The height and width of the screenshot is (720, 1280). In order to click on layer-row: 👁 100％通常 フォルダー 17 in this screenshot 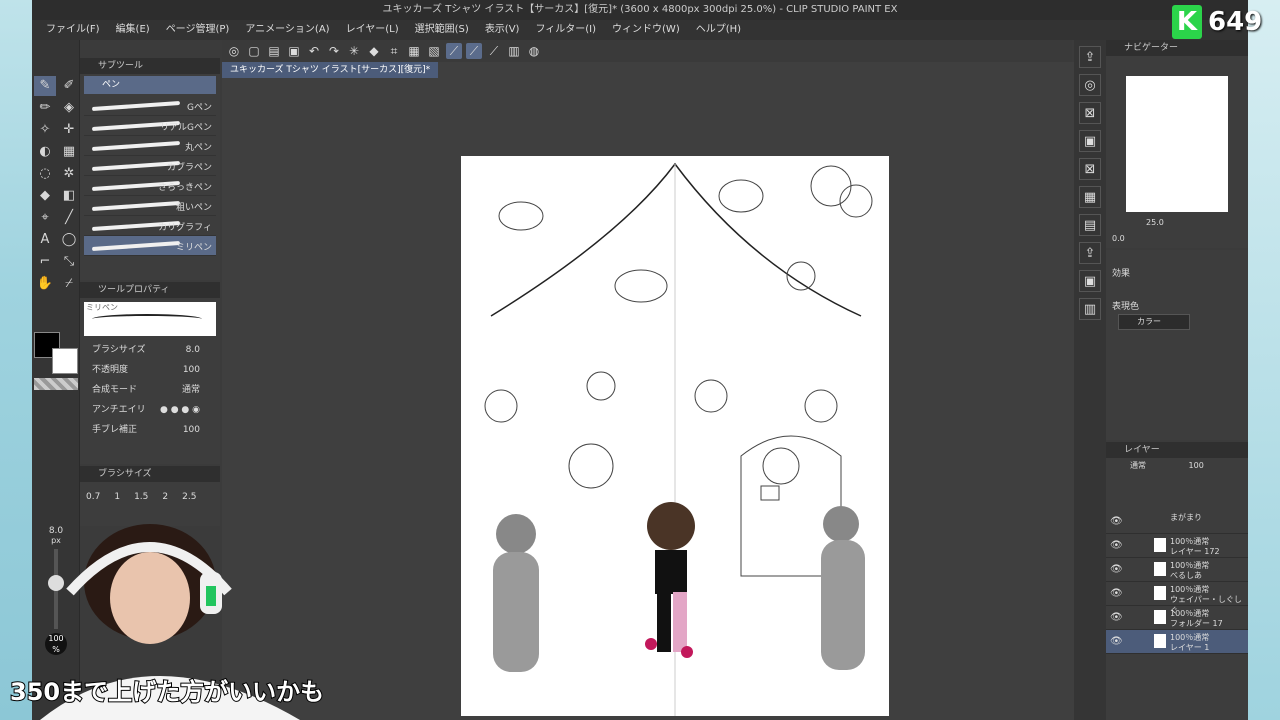, I will do `click(1177, 618)`.